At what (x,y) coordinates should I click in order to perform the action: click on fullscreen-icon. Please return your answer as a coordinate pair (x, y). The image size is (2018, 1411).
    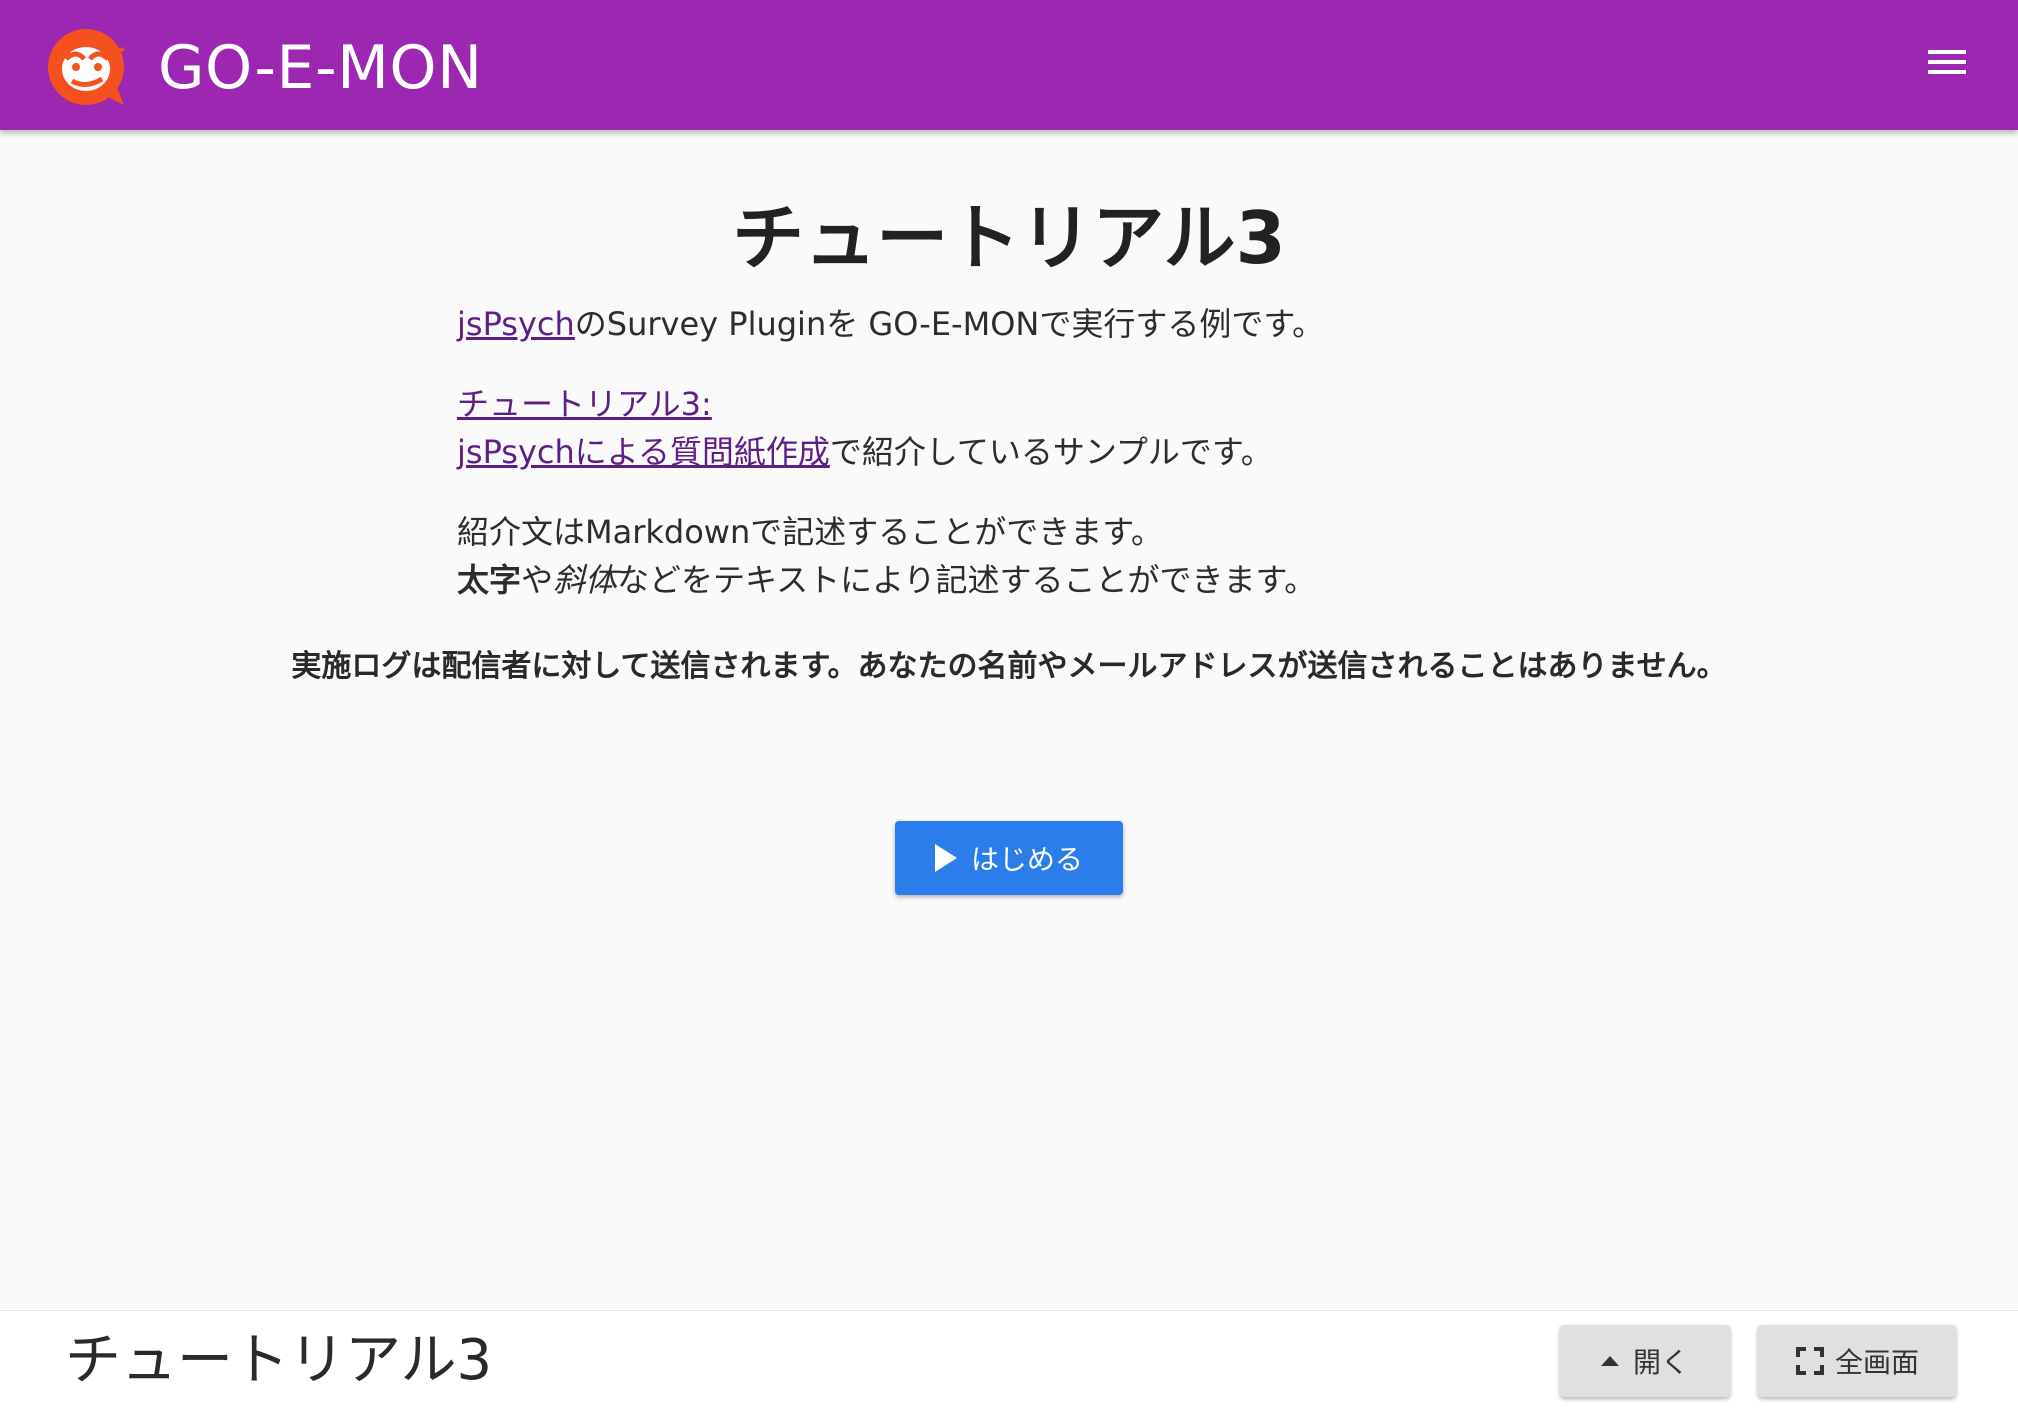
    Looking at the image, I should click on (1809, 1361).